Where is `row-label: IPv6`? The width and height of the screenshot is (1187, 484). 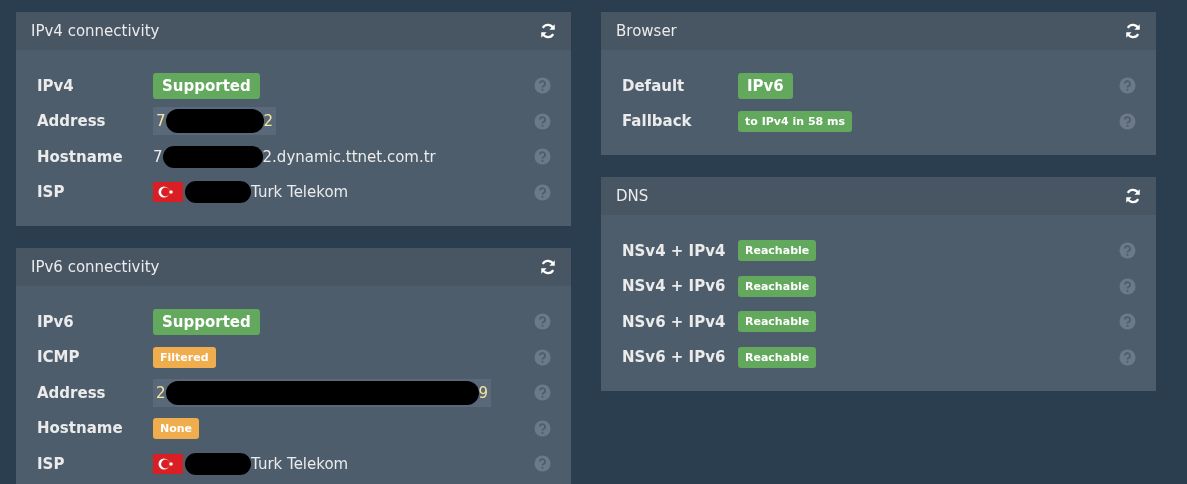 row-label: IPv6 is located at coordinates (56, 321).